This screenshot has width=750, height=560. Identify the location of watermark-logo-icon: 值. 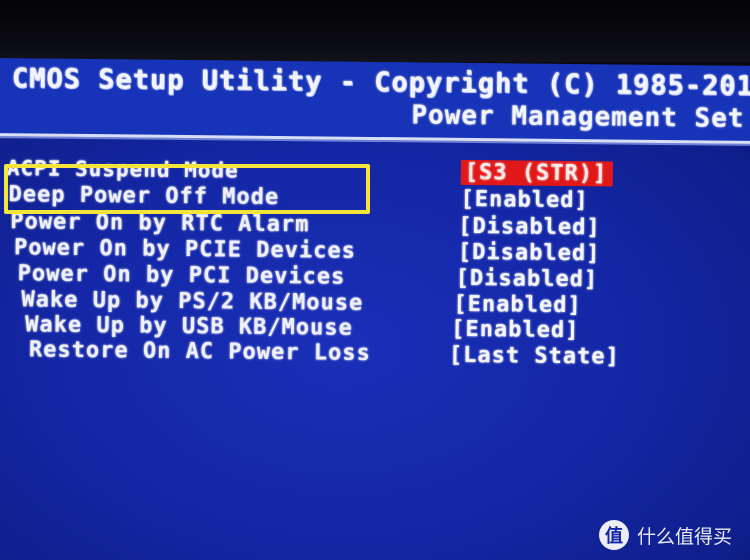
(613, 535).